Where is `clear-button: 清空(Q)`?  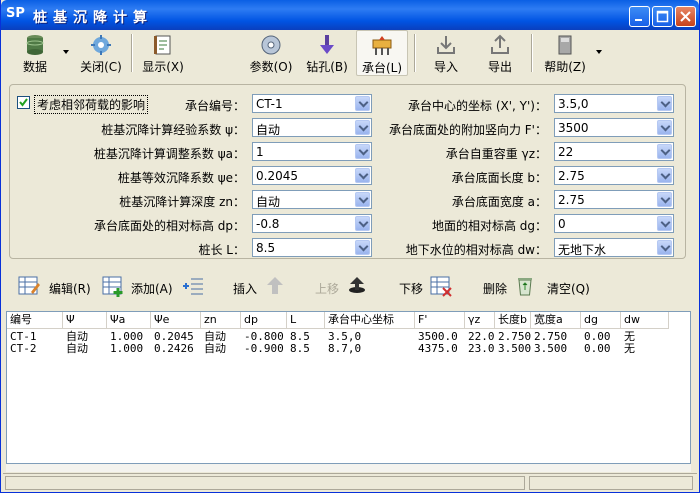
clear-button: 清空(Q) is located at coordinates (577, 286).